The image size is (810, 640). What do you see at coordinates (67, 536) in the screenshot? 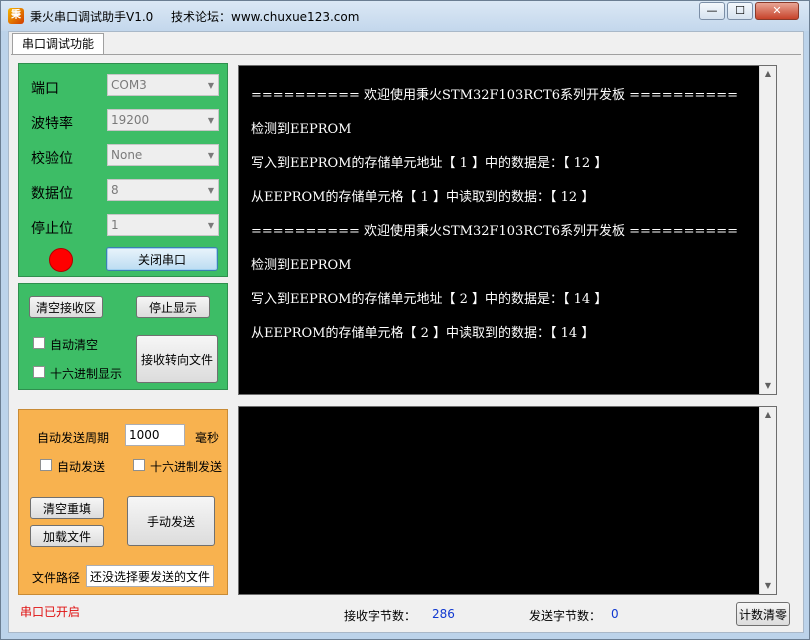
I see `load-file-button: 加载文件` at bounding box center [67, 536].